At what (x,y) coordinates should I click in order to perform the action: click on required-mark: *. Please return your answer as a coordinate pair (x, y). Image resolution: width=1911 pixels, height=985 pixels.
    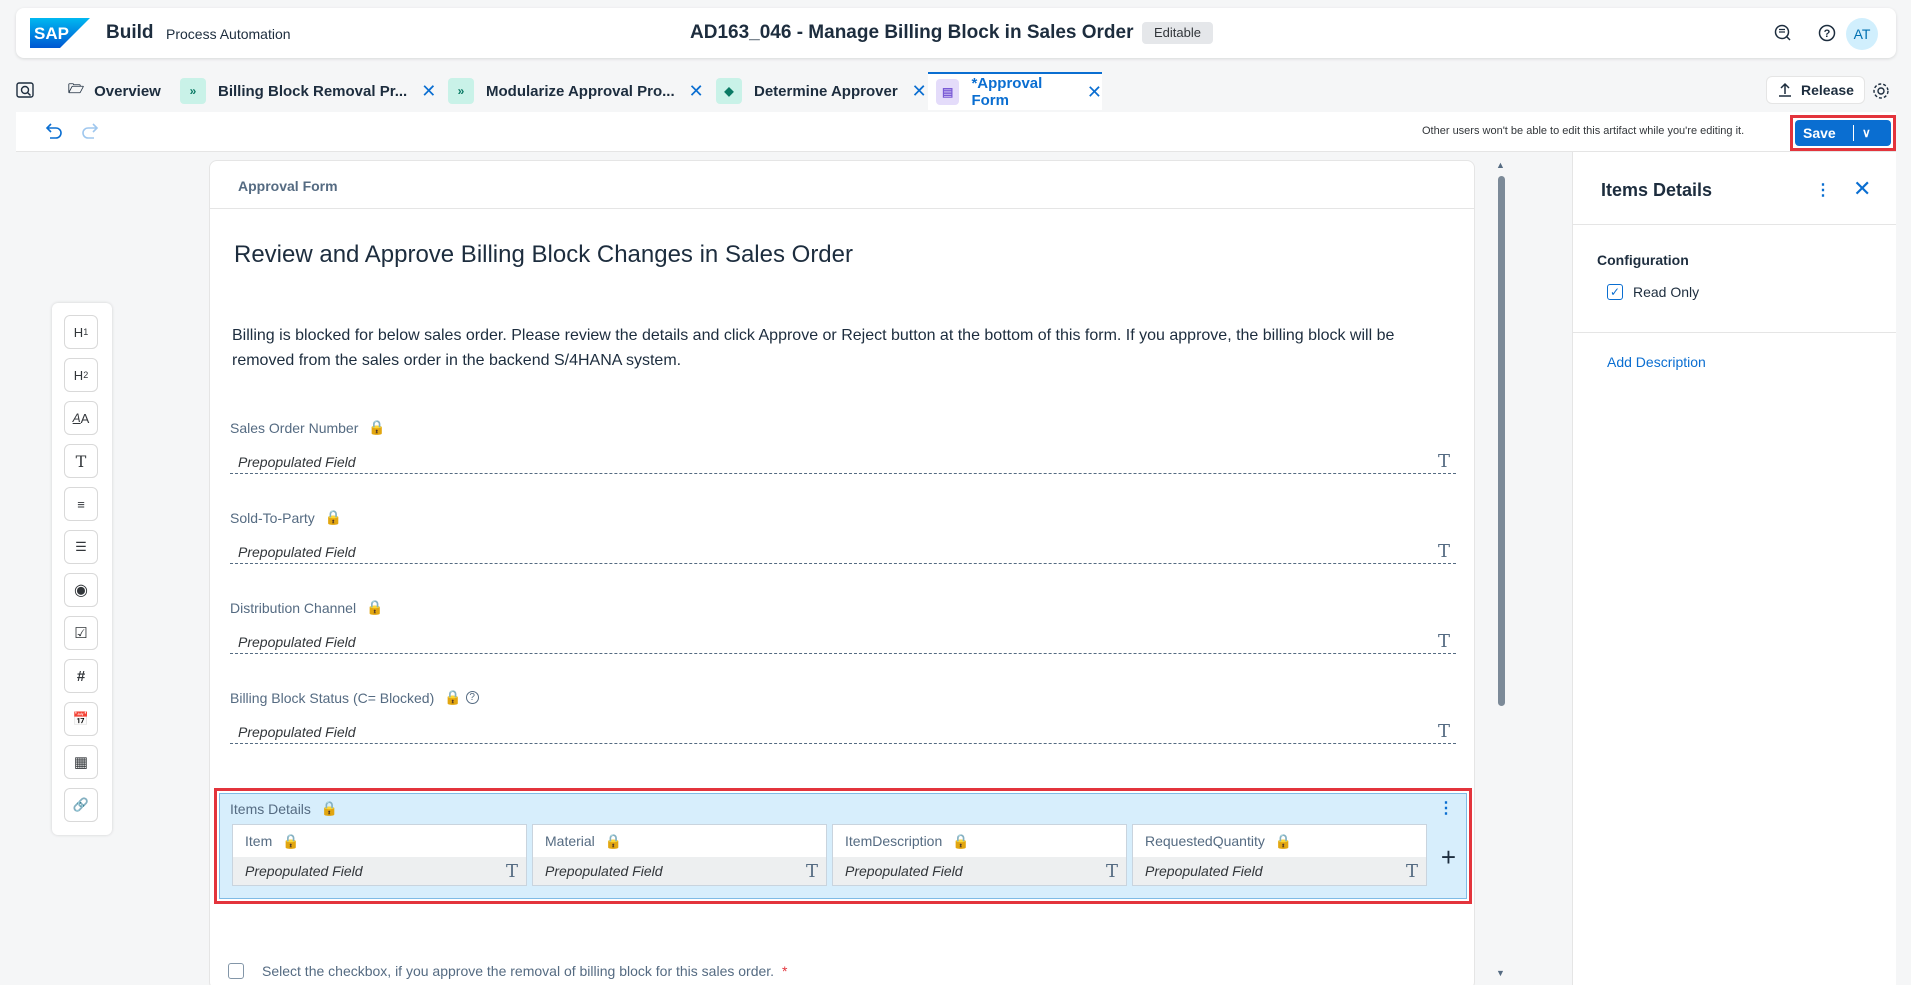
    Looking at the image, I should click on (785, 971).